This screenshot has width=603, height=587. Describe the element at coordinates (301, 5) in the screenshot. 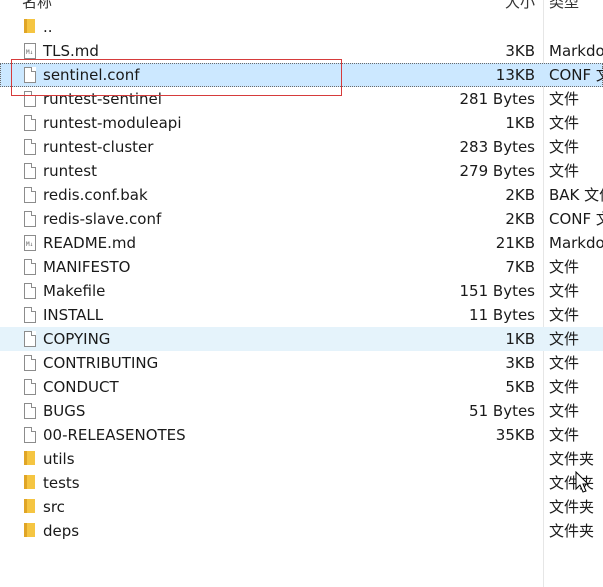

I see `column-header: 名称 大小 类型` at that location.